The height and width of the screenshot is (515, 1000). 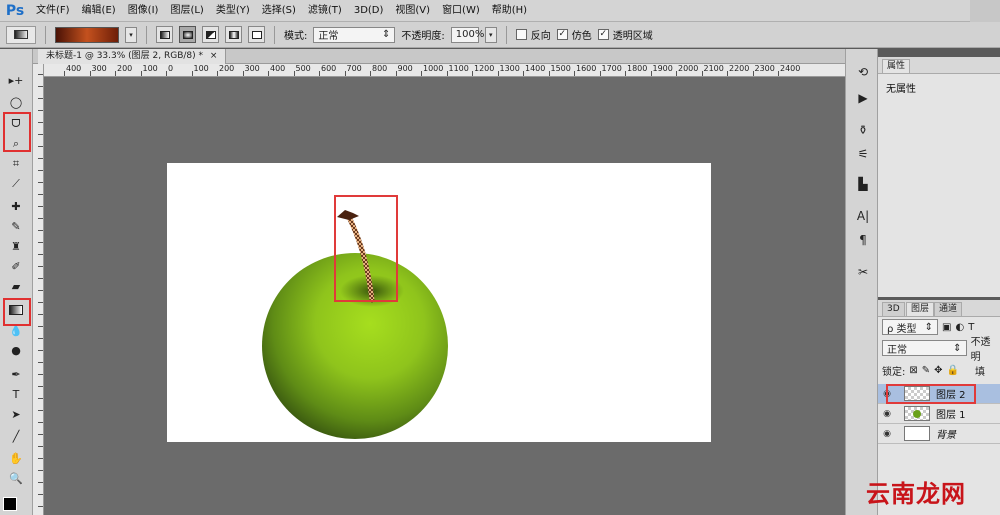 I want to click on tools-panel-icon: ✂, so click(x=863, y=272).